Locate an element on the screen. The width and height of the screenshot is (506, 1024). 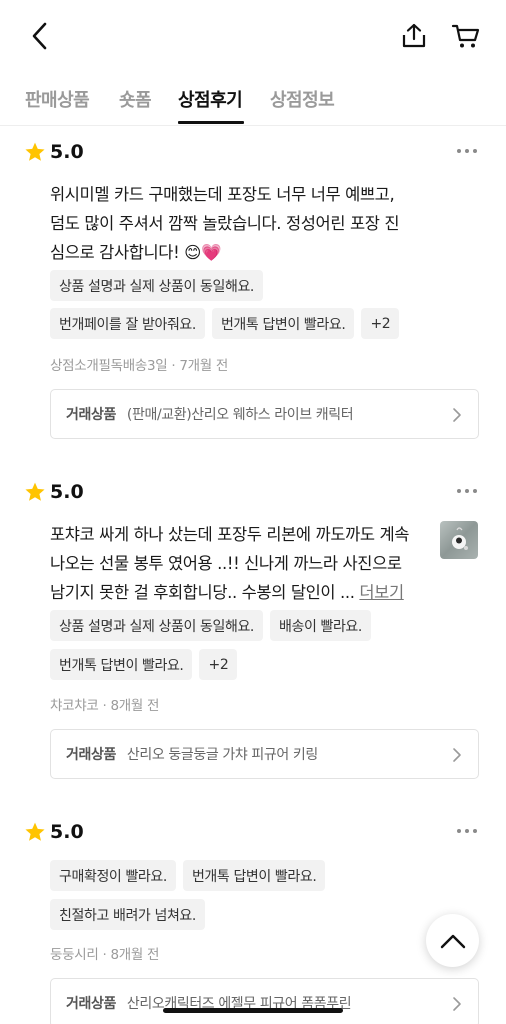
cart-icon is located at coordinates (465, 36).